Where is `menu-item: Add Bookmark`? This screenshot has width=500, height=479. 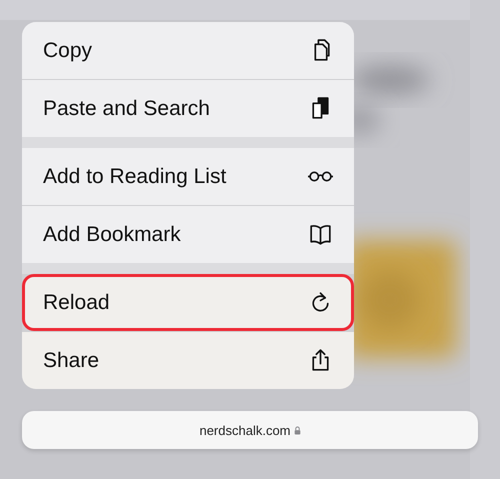
menu-item: Add Bookmark is located at coordinates (188, 234).